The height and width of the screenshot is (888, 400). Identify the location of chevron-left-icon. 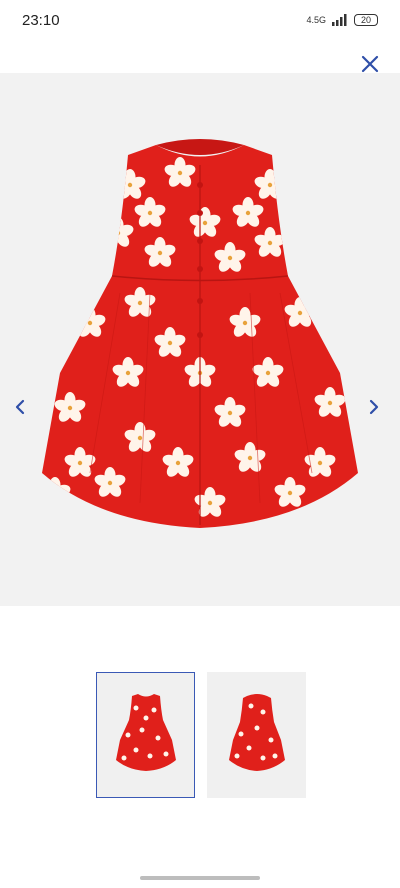
(20, 407).